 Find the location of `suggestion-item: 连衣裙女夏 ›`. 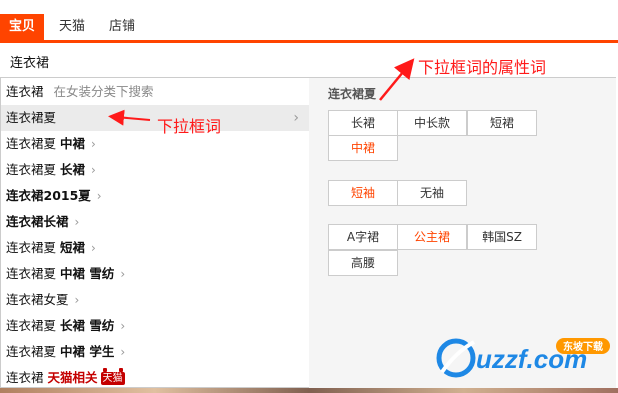

suggestion-item: 连衣裙女夏 › is located at coordinates (155, 300).